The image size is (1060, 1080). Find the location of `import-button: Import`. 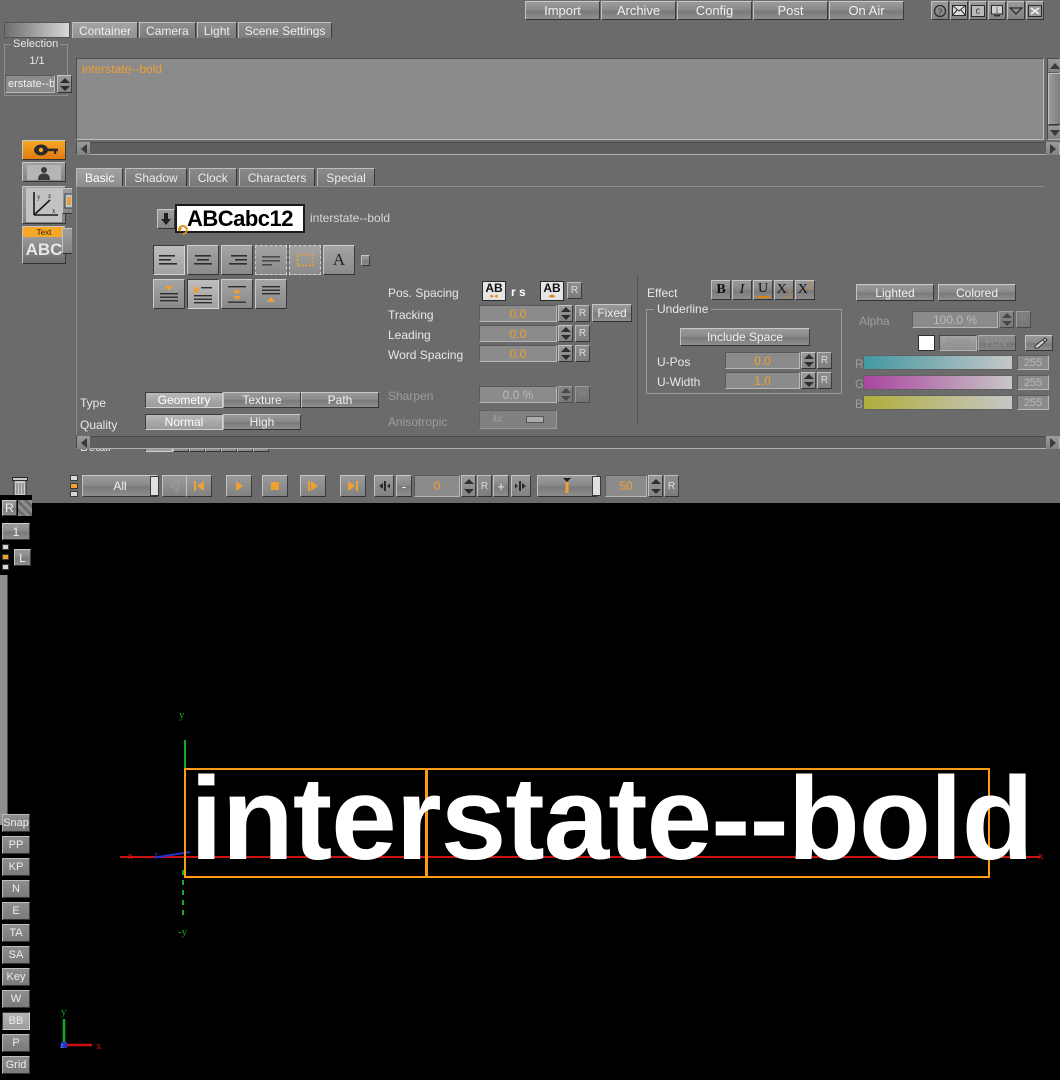

import-button: Import is located at coordinates (562, 10).